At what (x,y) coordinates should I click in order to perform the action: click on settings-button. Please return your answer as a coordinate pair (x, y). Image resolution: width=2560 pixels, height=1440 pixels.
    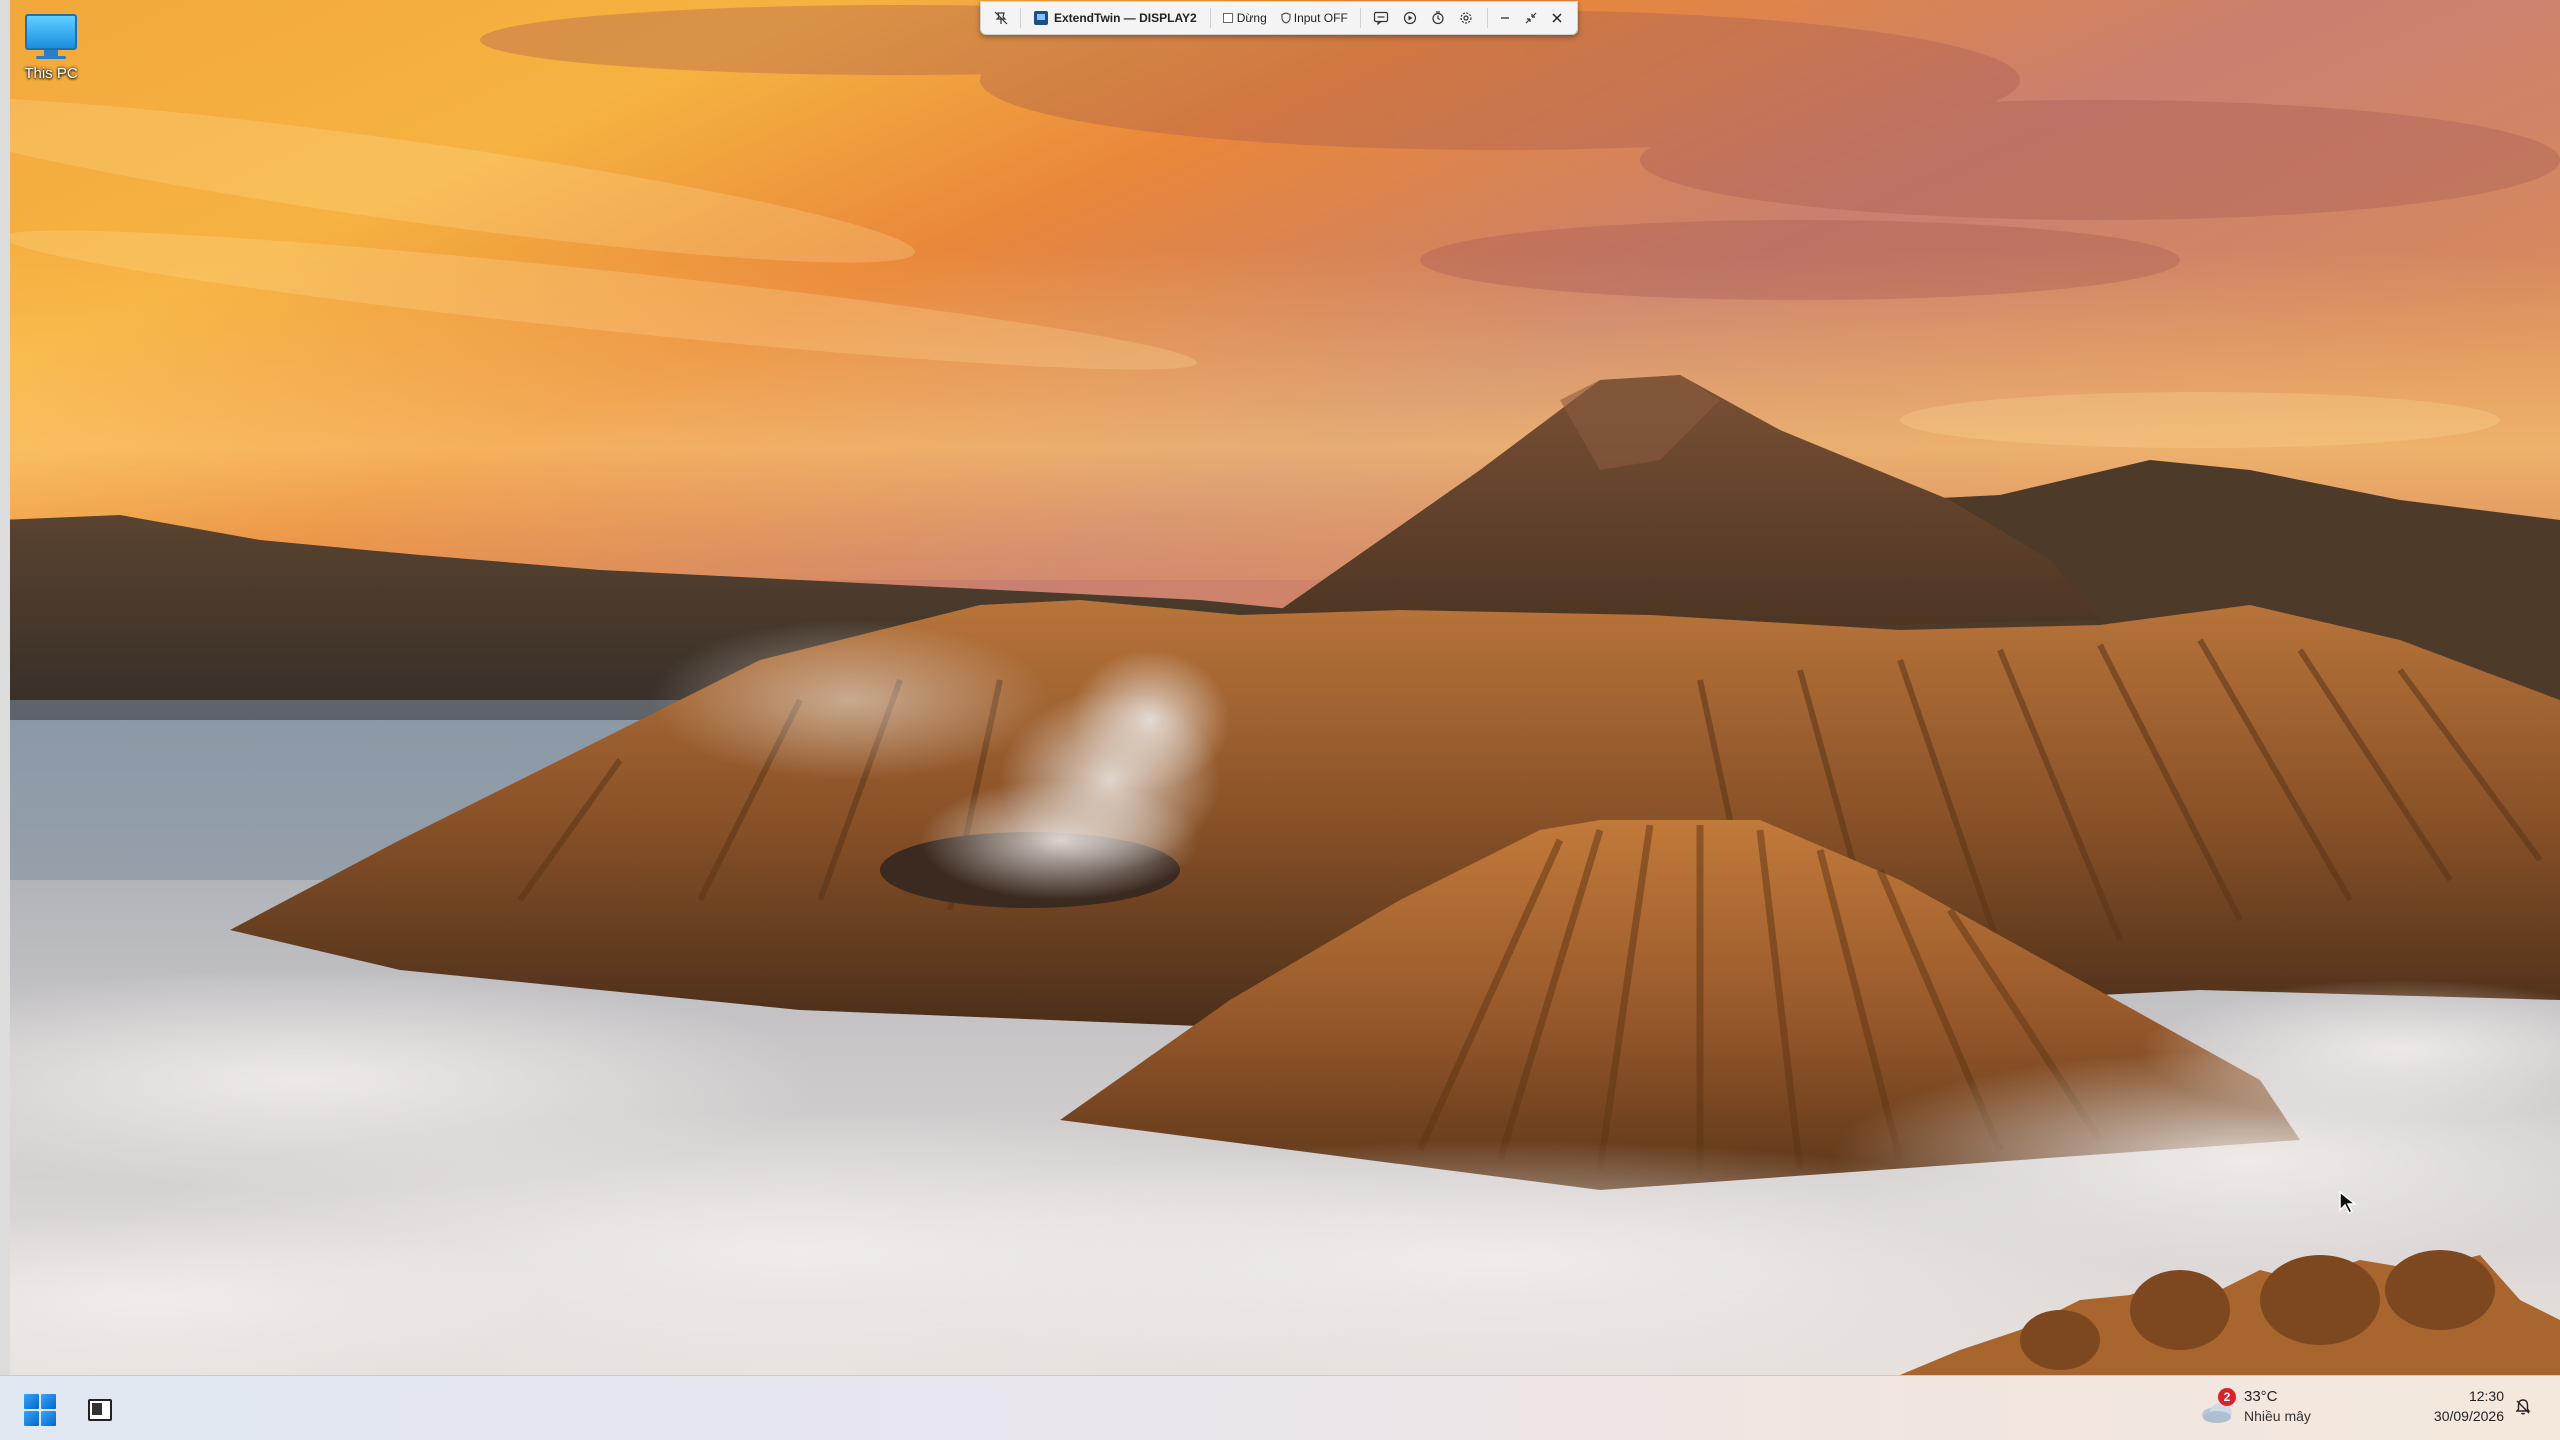
    Looking at the image, I should click on (1466, 18).